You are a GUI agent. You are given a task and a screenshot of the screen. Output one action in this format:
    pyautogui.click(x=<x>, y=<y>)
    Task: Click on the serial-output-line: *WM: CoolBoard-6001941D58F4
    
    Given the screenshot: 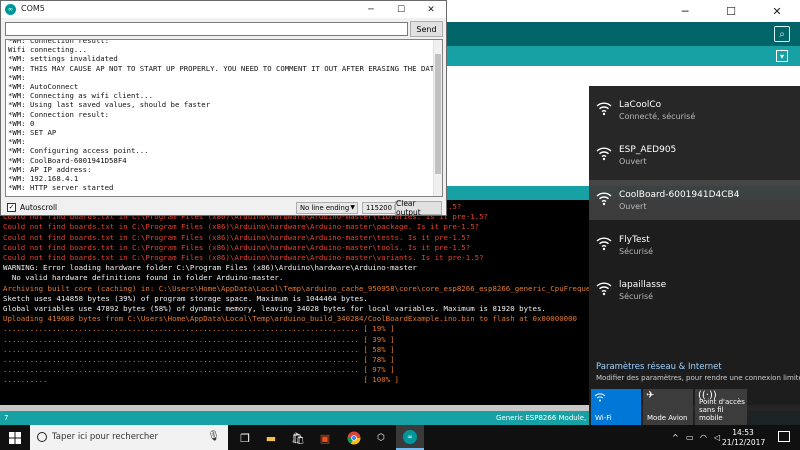 What is the action you would take?
    pyautogui.click(x=67, y=160)
    